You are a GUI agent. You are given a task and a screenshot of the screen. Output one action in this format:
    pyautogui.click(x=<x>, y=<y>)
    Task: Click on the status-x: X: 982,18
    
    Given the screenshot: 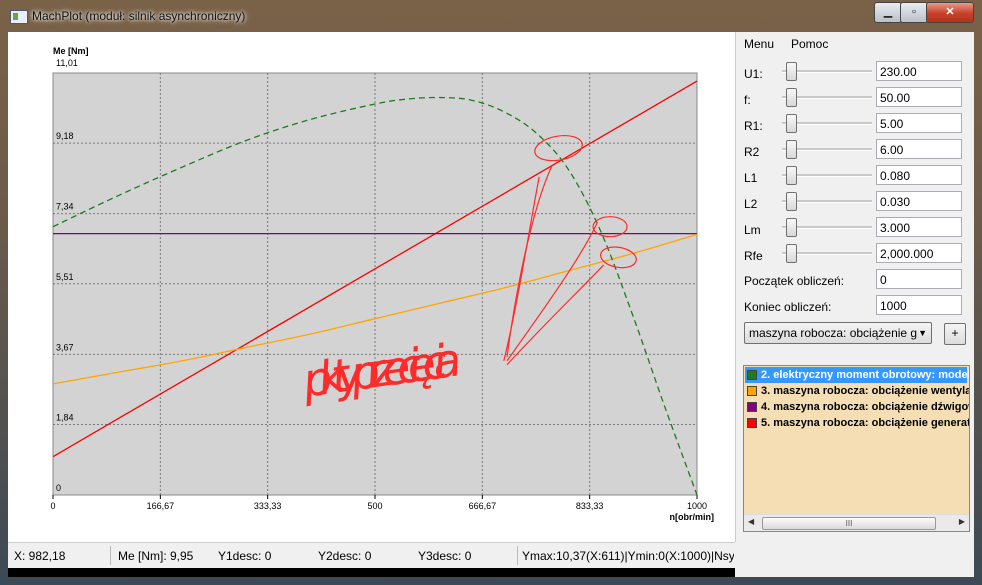 What is the action you would take?
    pyautogui.click(x=40, y=556)
    